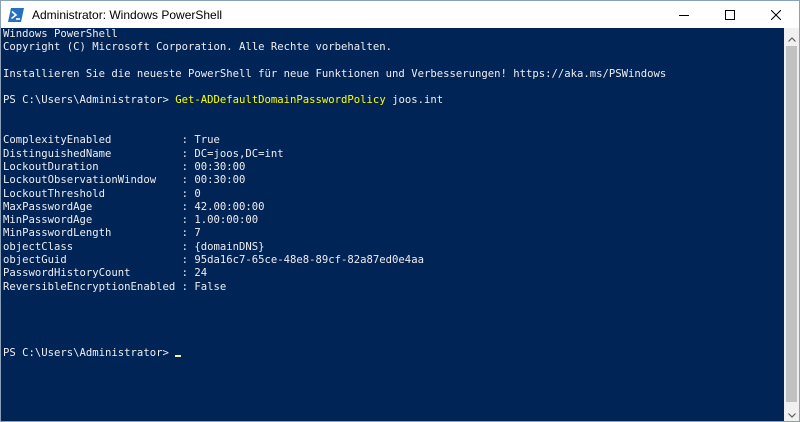 This screenshot has height=422, width=800. What do you see at coordinates (115, 286) in the screenshot?
I see `output-line: ReversibleEncryptionEnabled : False` at bounding box center [115, 286].